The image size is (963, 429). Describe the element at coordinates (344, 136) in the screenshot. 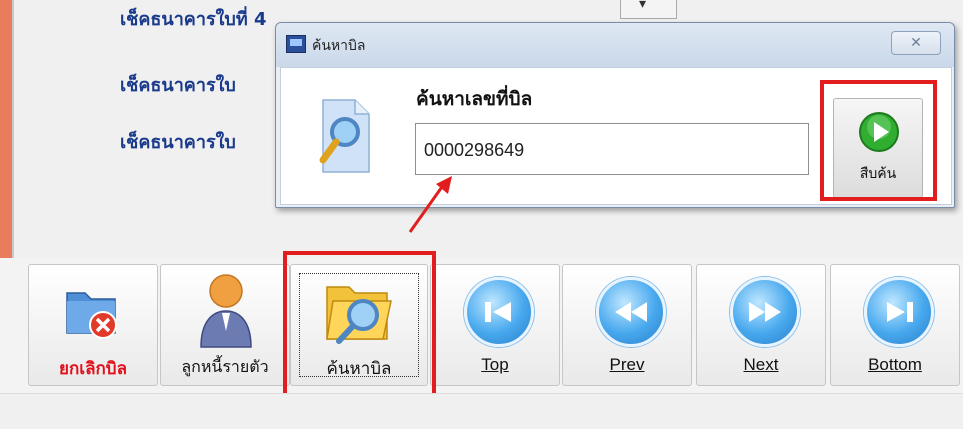

I see `document-search-icon` at that location.